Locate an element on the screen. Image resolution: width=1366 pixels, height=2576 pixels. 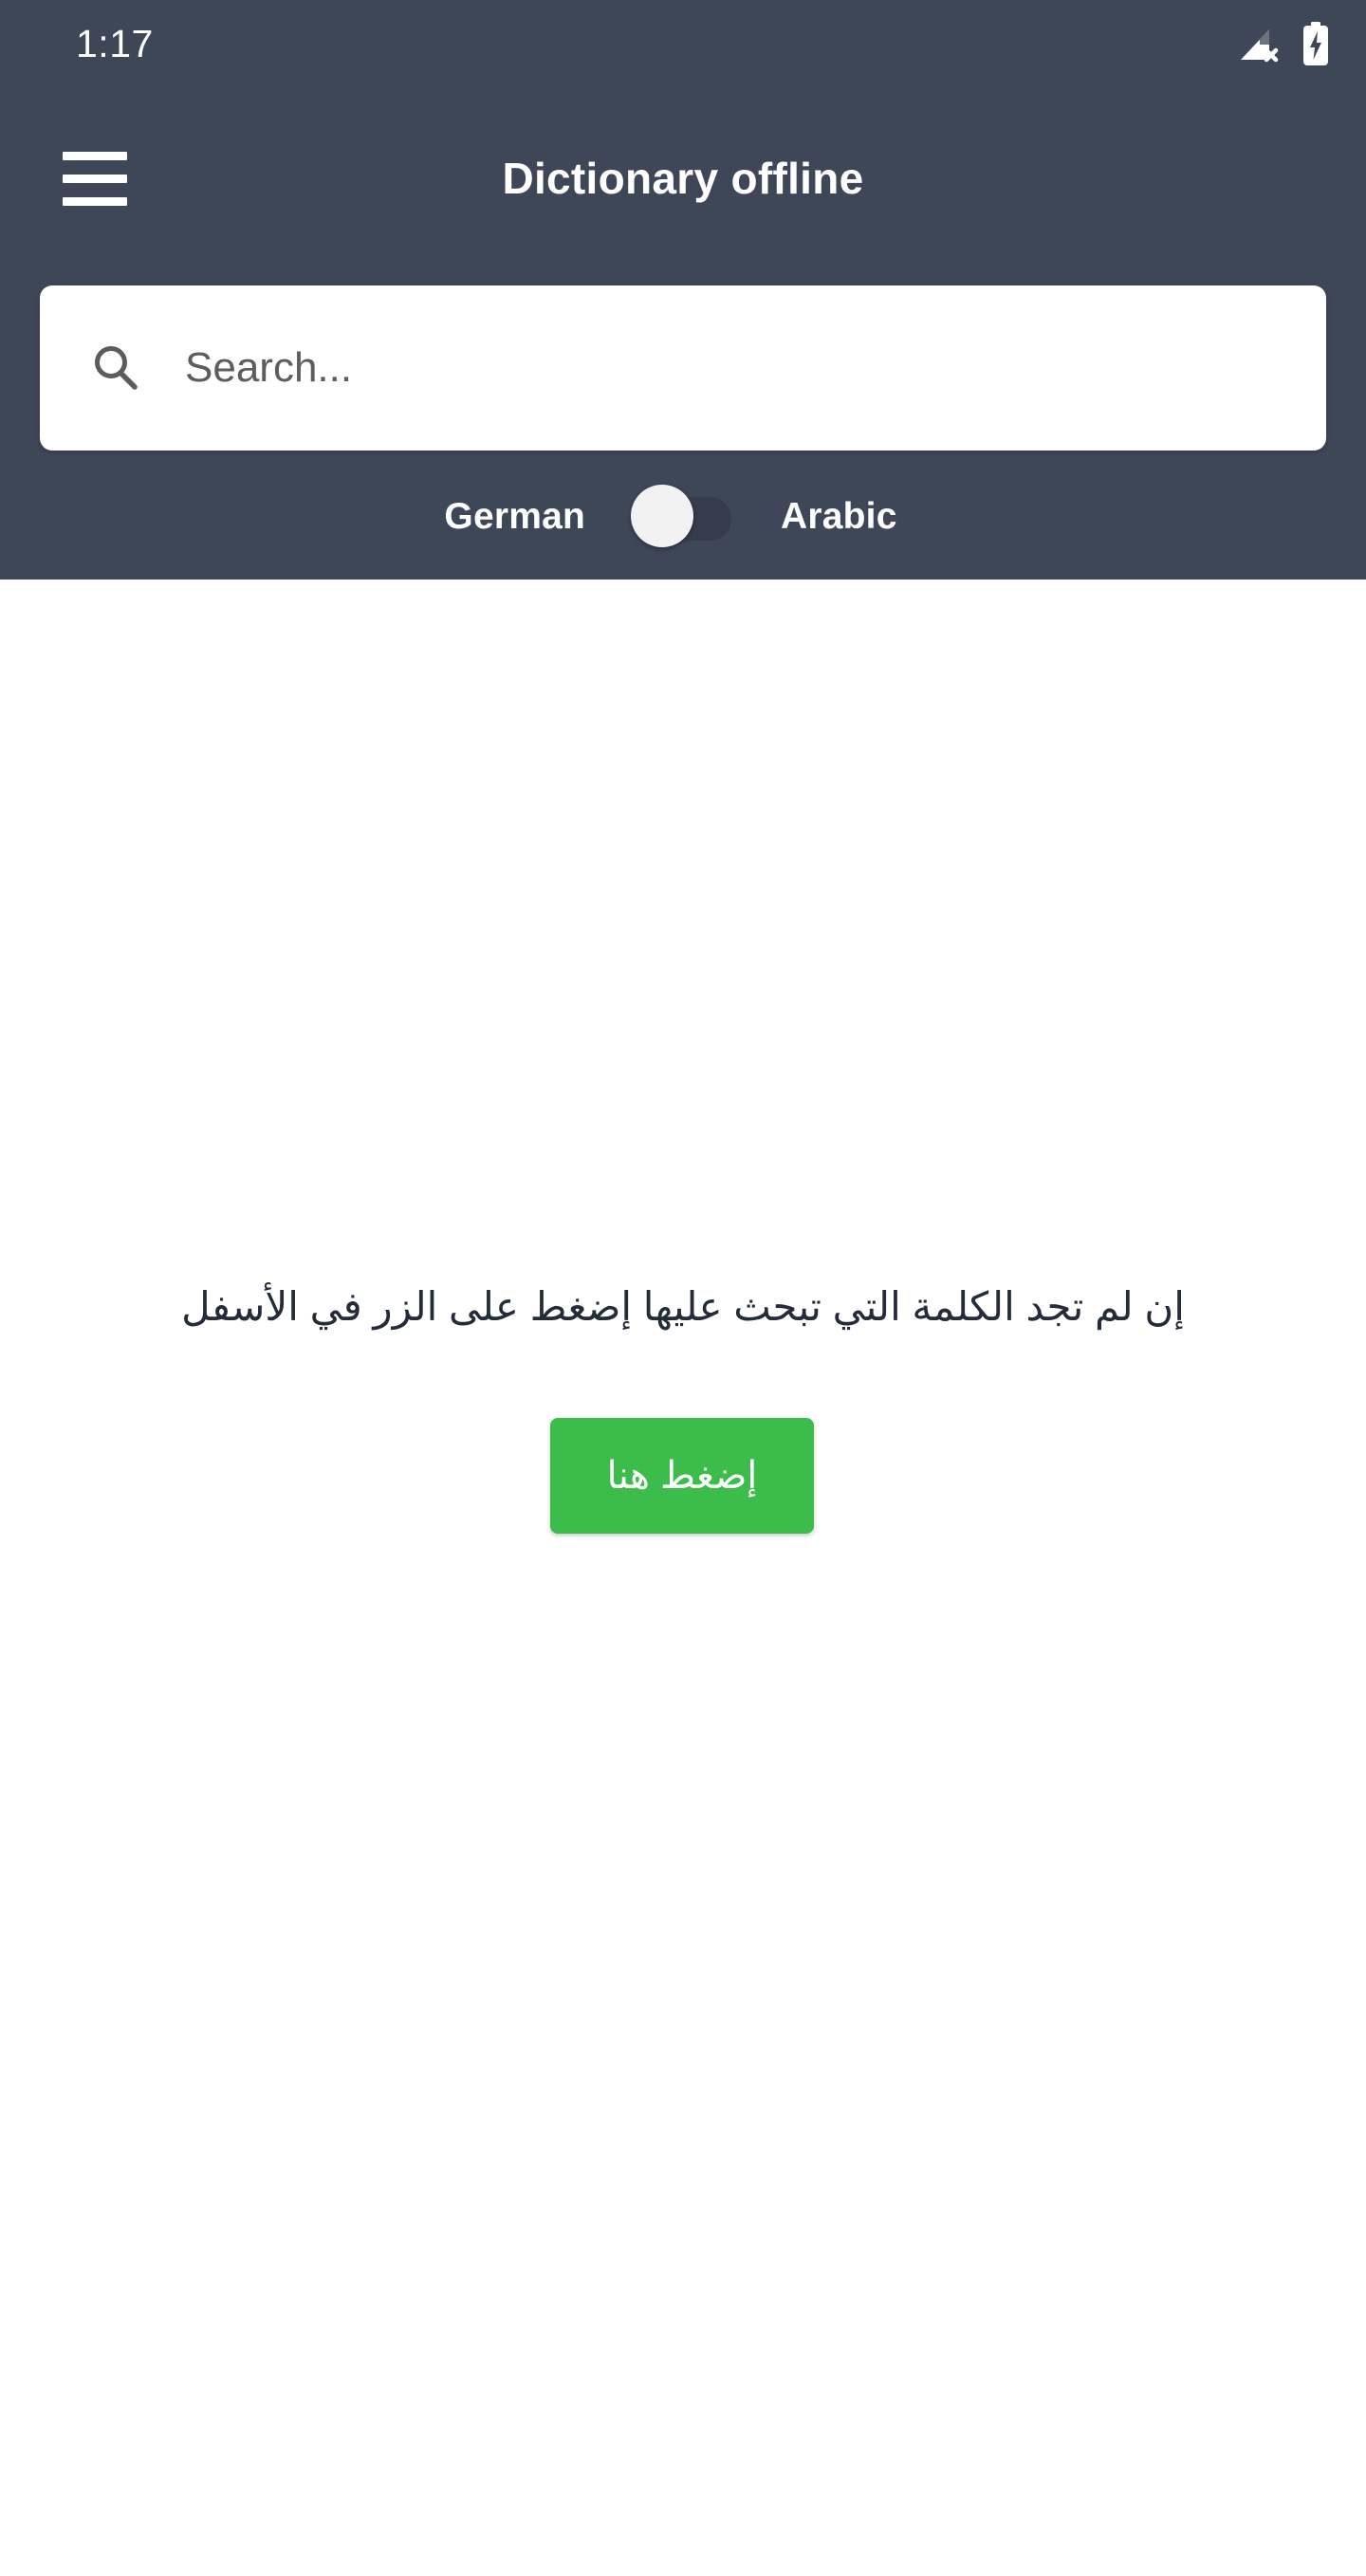
language-switch-toggle is located at coordinates (683, 517).